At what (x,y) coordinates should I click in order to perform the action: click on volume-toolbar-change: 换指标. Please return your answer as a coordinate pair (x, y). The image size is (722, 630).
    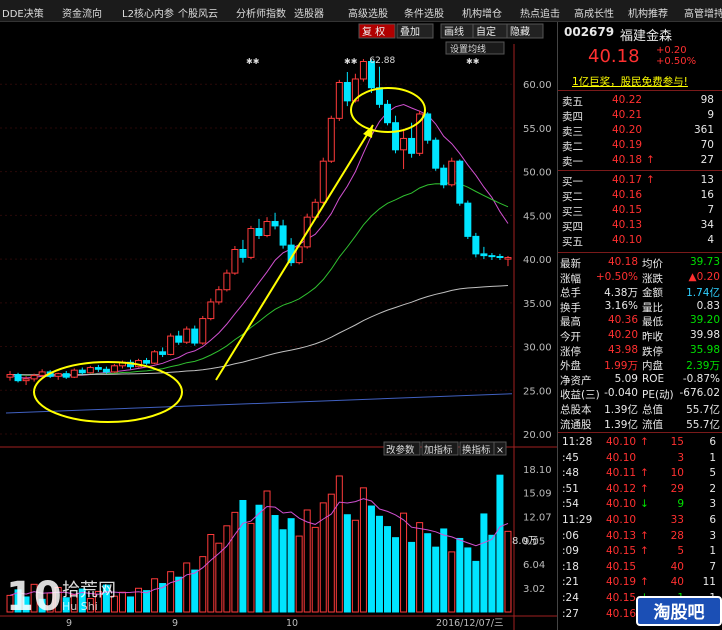
    Looking at the image, I should click on (478, 448).